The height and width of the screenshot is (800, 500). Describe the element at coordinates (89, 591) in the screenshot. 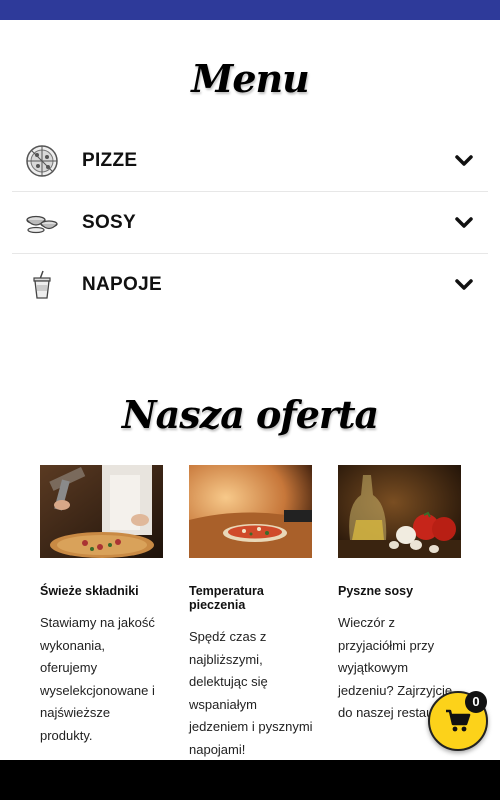

I see `card-title: Świeże składniki` at that location.